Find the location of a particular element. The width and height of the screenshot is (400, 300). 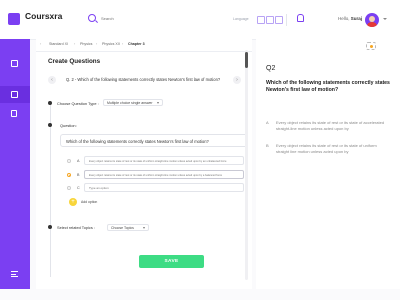

preview-toggle-icon is located at coordinates (371, 46).